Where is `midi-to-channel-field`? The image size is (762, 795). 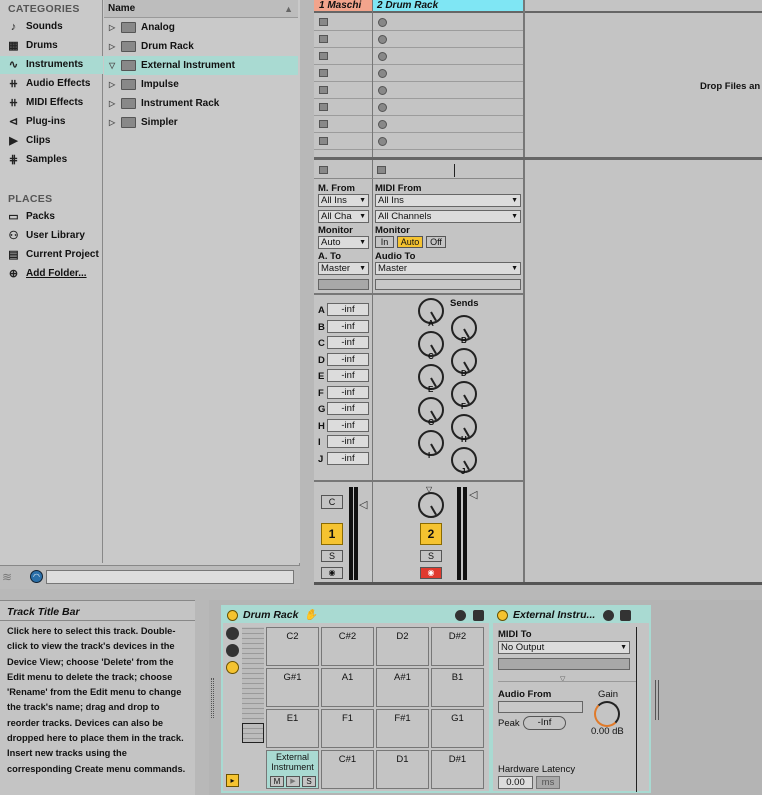
midi-to-channel-field is located at coordinates (564, 664).